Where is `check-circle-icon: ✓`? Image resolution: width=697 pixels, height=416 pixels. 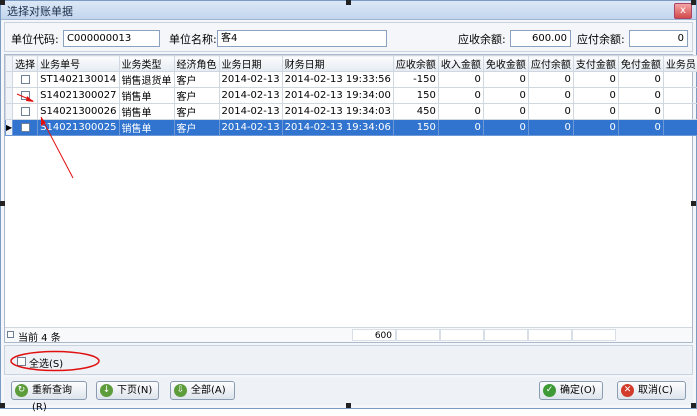
check-circle-icon: ✓ is located at coordinates (549, 390).